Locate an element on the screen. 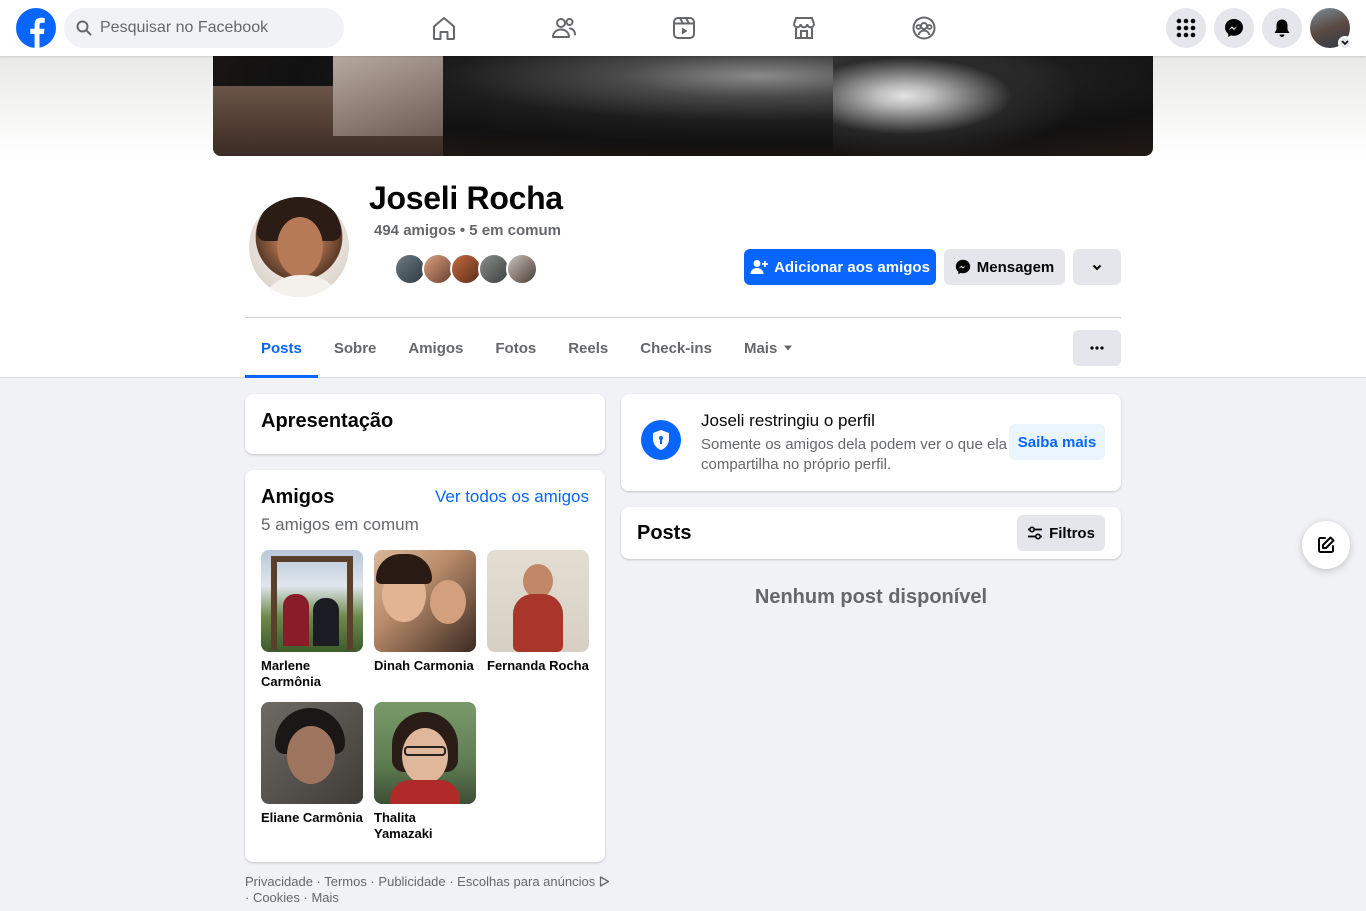 The width and height of the screenshot is (1366, 911). groups-icon is located at coordinates (924, 28).